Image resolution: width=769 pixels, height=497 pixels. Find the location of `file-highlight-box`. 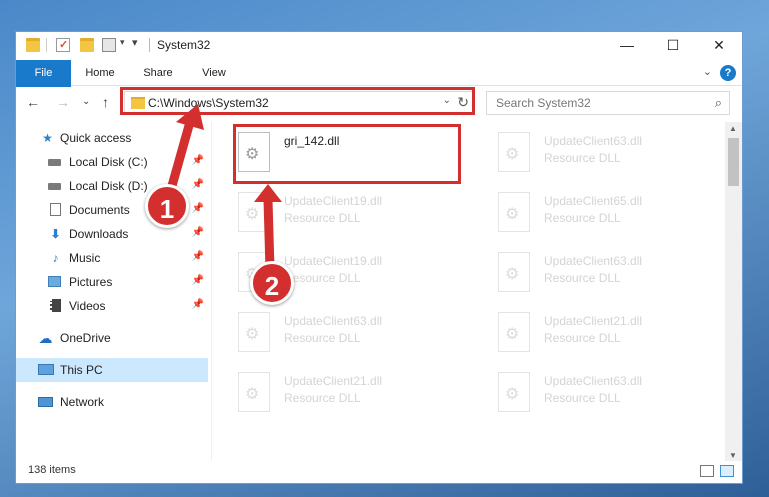

file-highlight-box is located at coordinates (347, 154).